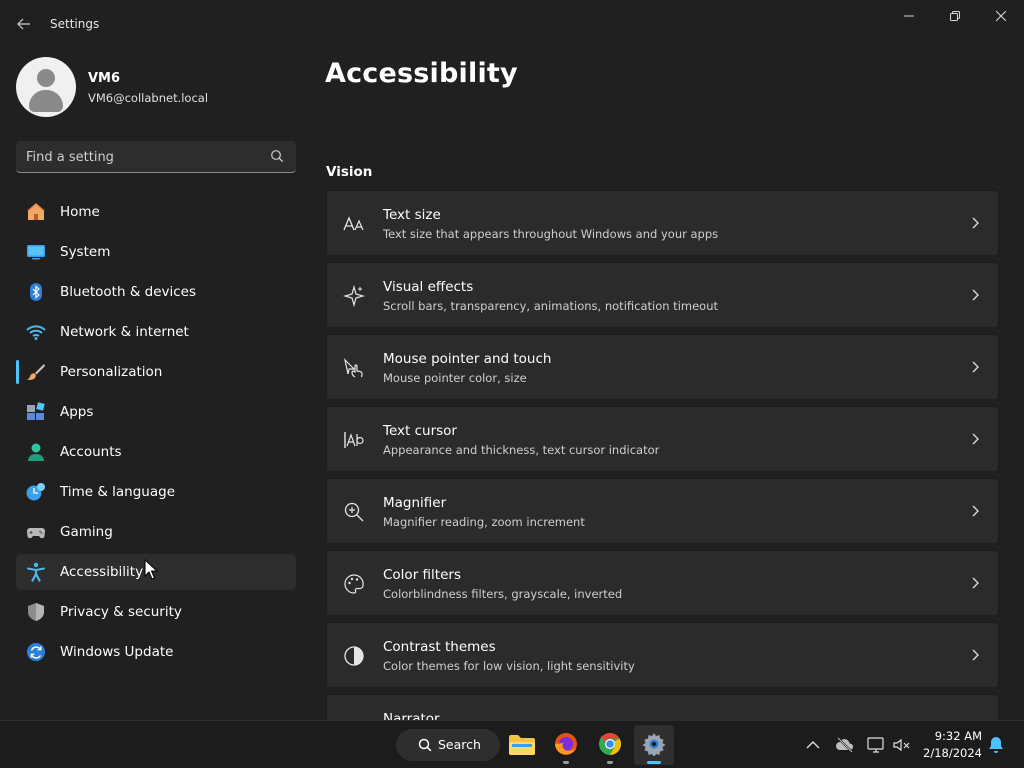 This screenshot has width=1024, height=768. What do you see at coordinates (151, 569) in the screenshot?
I see `mouse-cursor-icon` at bounding box center [151, 569].